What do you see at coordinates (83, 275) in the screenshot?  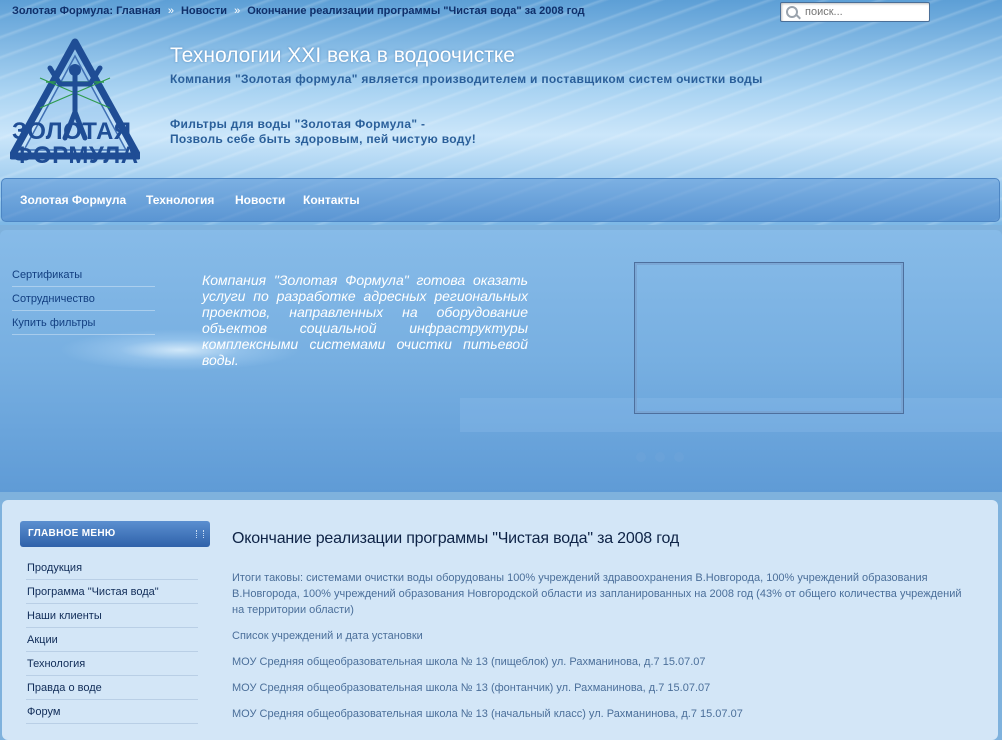 I see `side-link-certificates: Сертификаты` at bounding box center [83, 275].